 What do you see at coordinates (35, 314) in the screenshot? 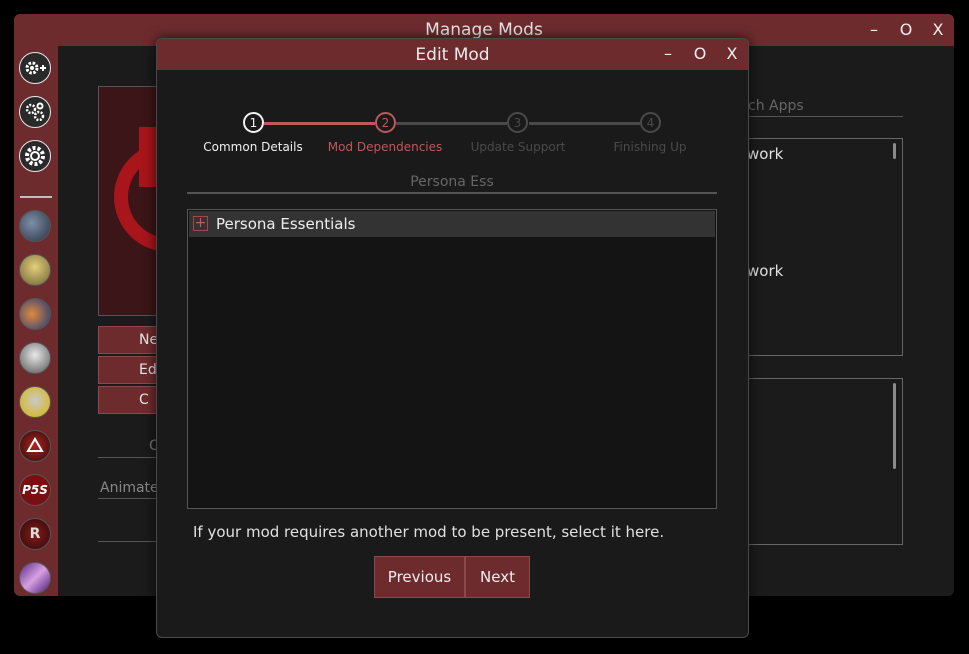
I see `avatar-p3-character` at bounding box center [35, 314].